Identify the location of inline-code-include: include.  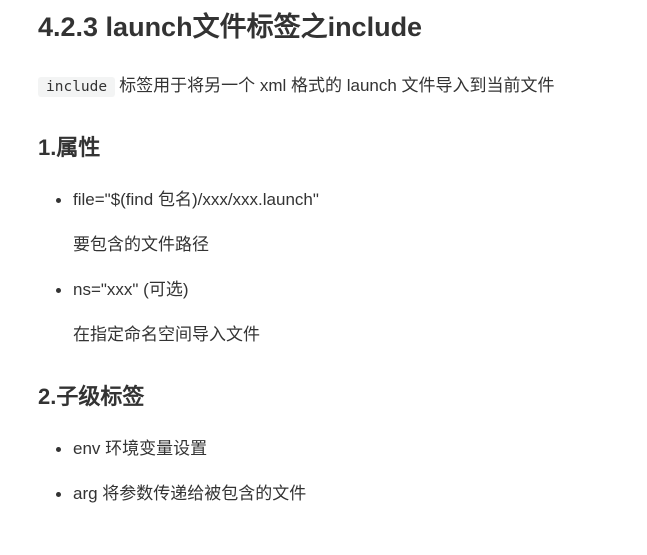
(77, 87).